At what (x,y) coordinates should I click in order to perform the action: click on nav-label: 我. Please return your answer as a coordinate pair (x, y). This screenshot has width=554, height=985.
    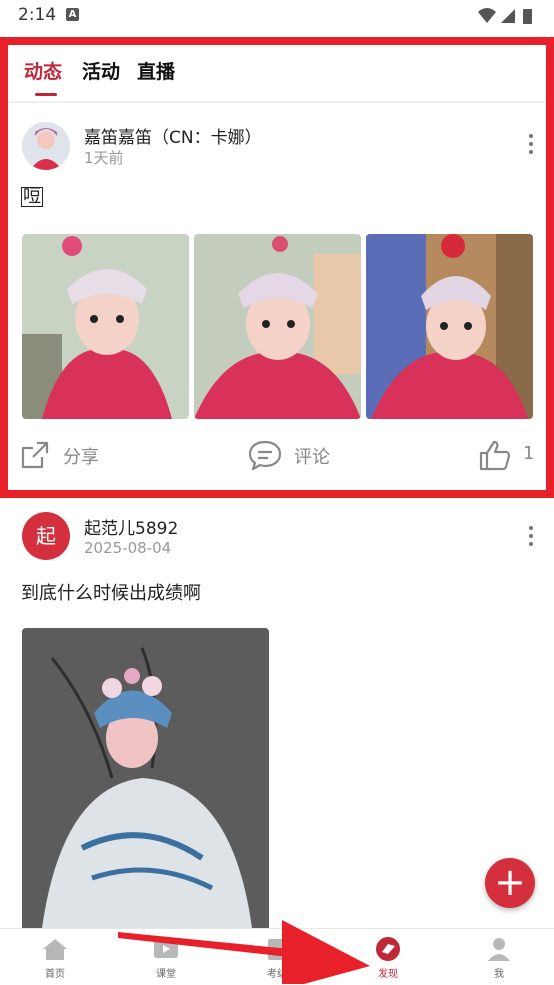
    Looking at the image, I should click on (499, 974).